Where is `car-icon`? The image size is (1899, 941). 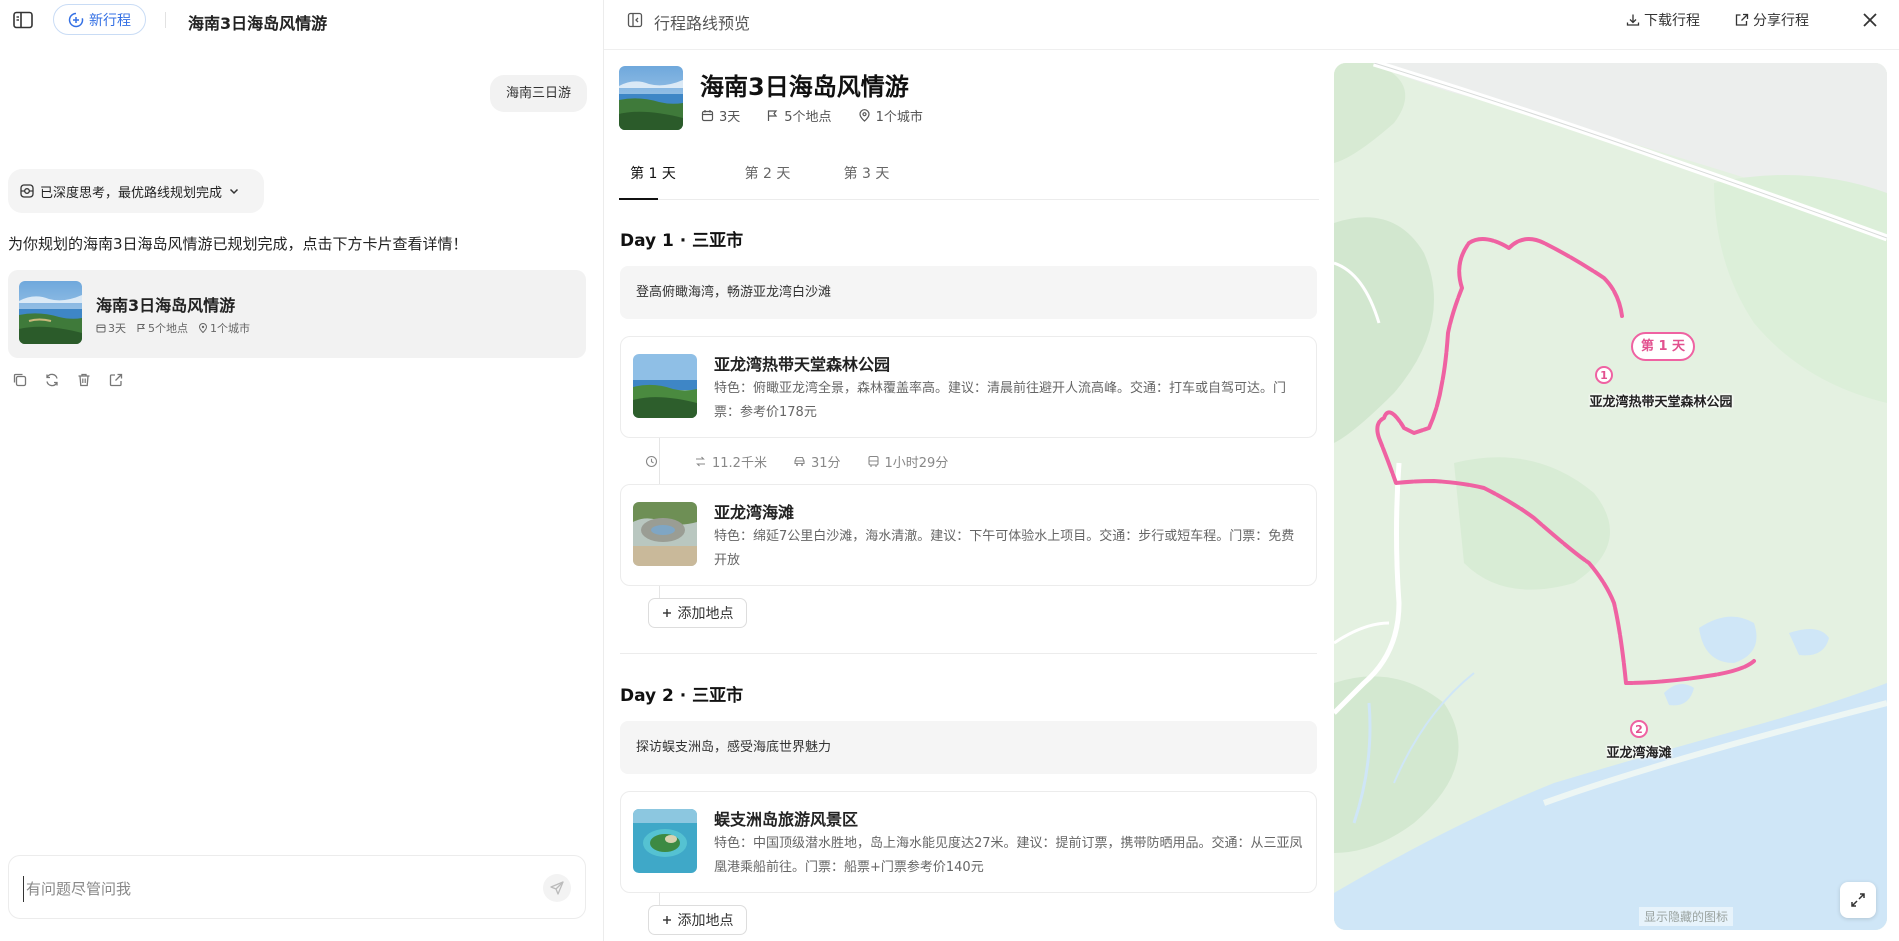
car-icon is located at coordinates (799, 461).